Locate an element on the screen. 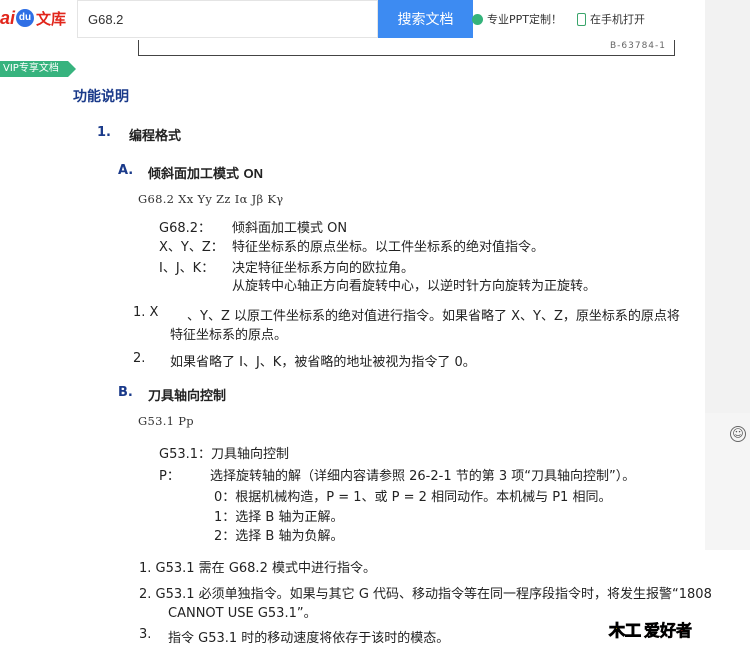 The image size is (750, 653). smiley-icon: ☺ is located at coordinates (738, 434).